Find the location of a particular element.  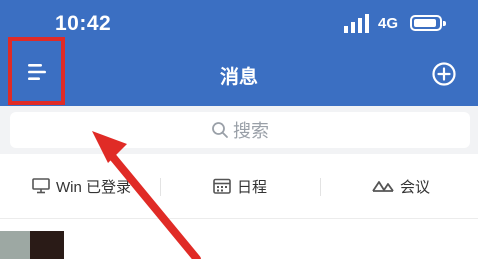

network-type: 4G is located at coordinates (388, 23).